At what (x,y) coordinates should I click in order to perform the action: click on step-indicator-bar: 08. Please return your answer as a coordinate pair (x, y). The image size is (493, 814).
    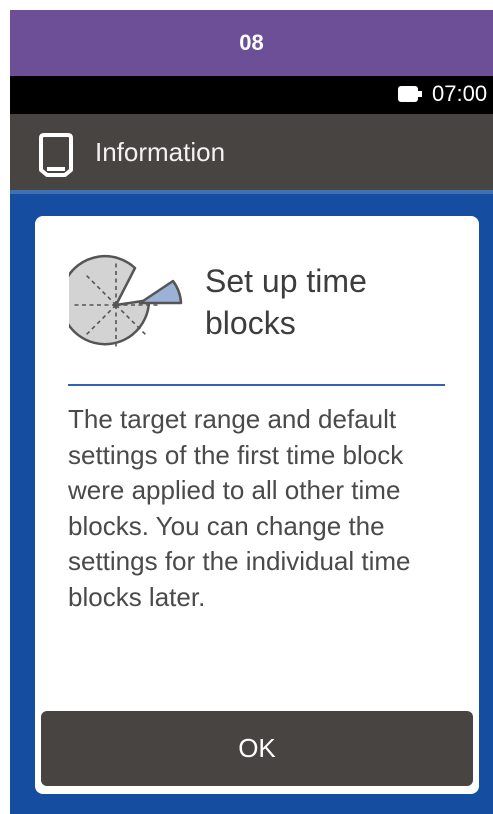
    Looking at the image, I should click on (251, 43).